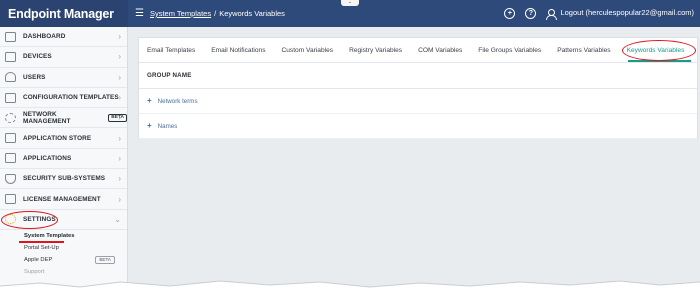 The image size is (700, 296). What do you see at coordinates (252, 13) in the screenshot?
I see `breadcrumb-current: Keywords Variables` at bounding box center [252, 13].